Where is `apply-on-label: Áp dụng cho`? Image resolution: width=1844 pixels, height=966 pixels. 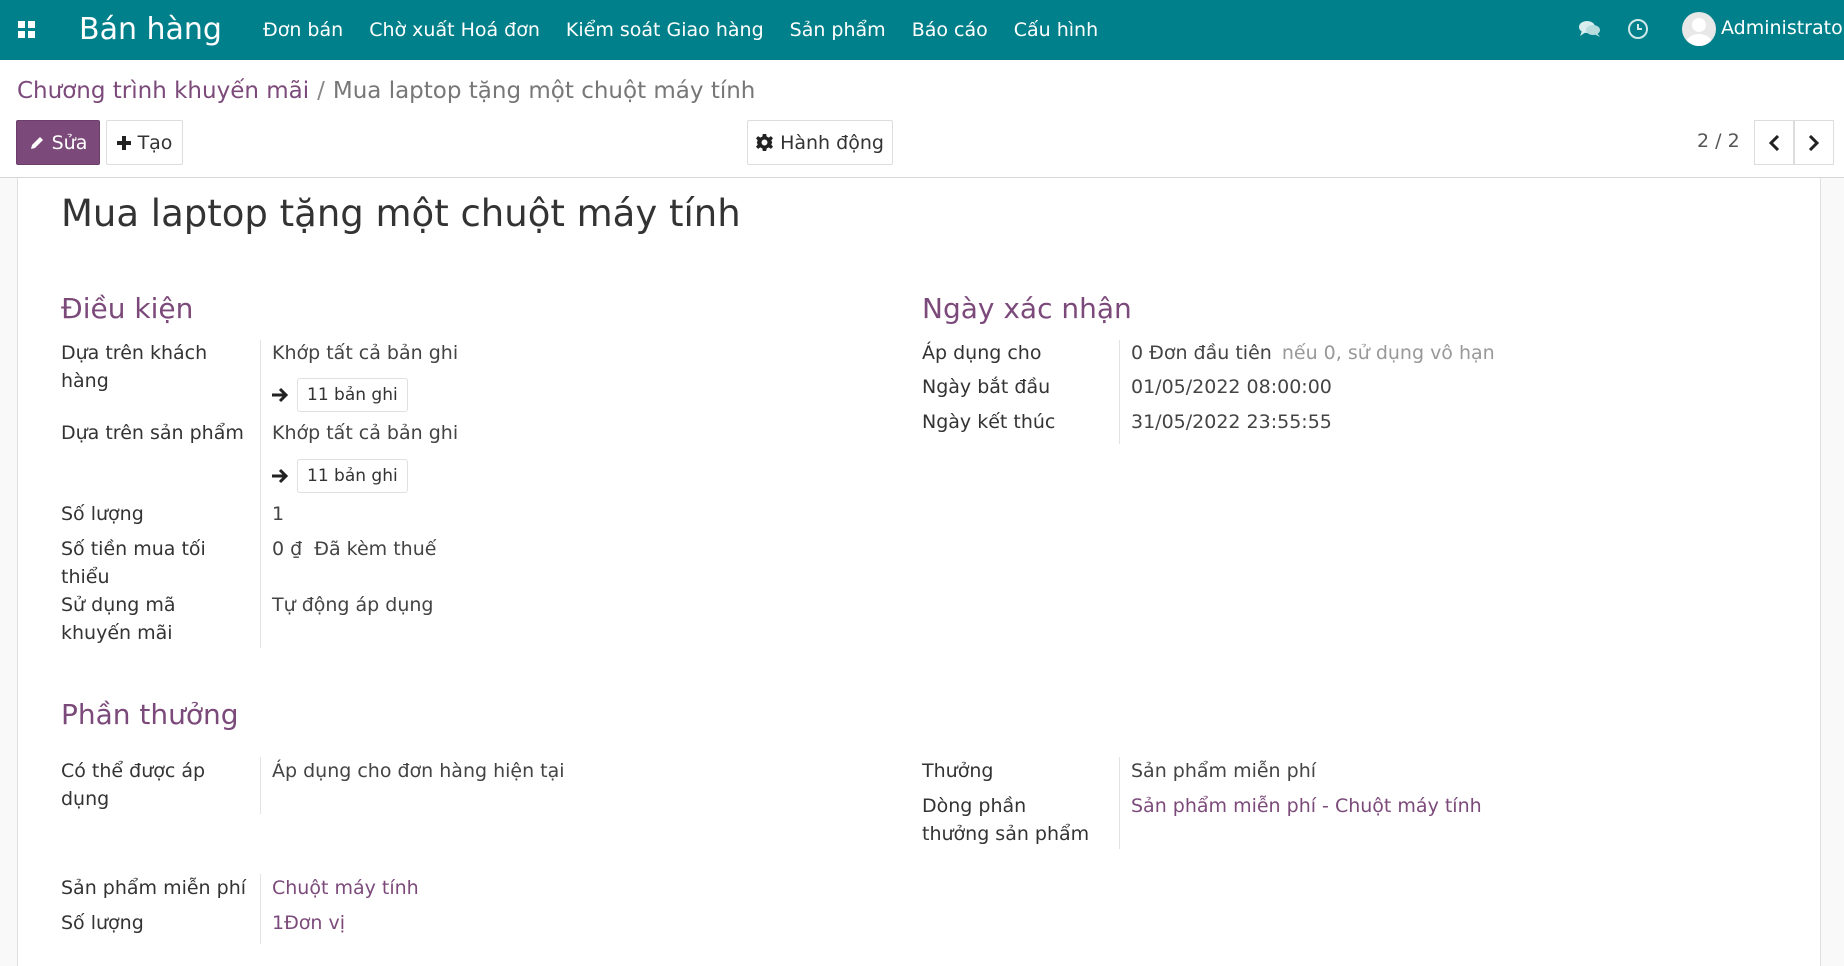
apply-on-label: Áp dụng cho is located at coordinates (982, 353).